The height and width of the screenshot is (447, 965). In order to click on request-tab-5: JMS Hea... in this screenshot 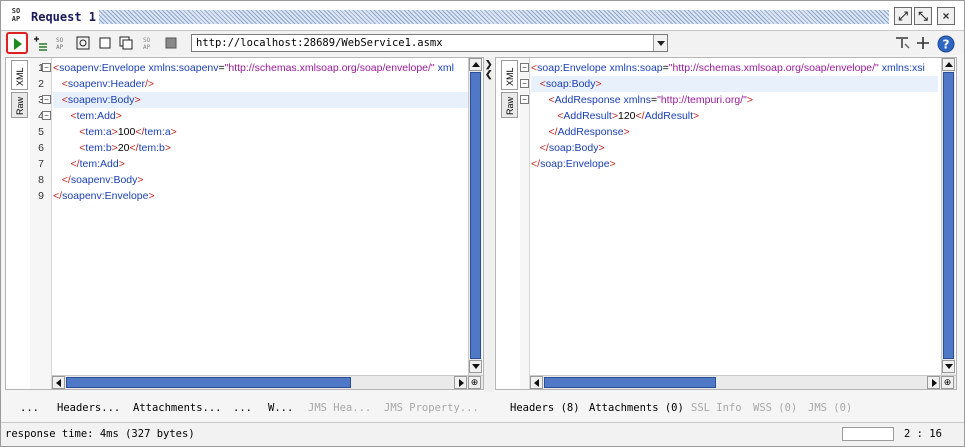, I will do `click(339, 408)`.